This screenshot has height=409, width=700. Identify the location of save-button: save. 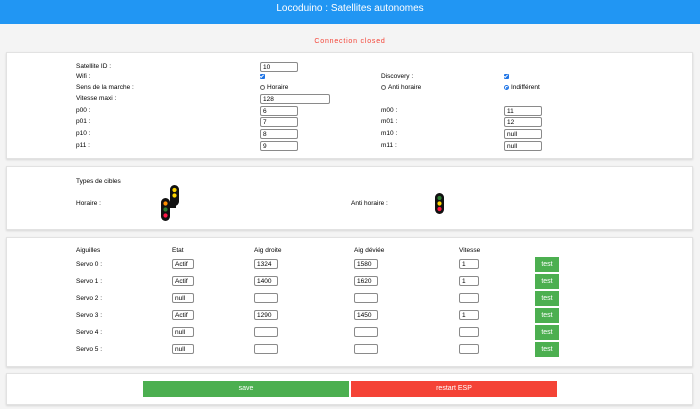
(246, 389).